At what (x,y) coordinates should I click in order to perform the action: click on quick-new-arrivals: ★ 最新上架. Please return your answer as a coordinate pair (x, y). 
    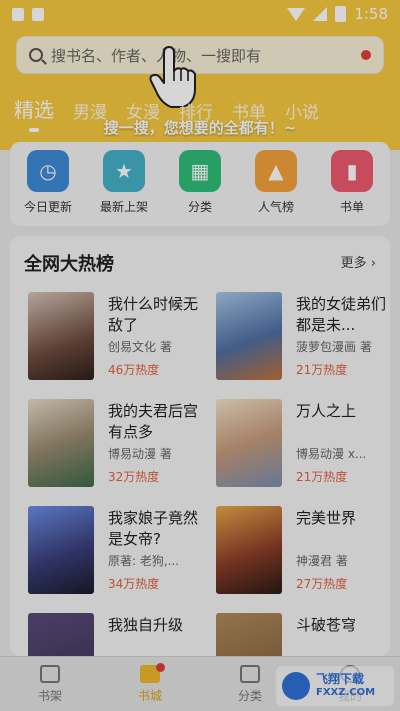
    Looking at the image, I should click on (124, 188).